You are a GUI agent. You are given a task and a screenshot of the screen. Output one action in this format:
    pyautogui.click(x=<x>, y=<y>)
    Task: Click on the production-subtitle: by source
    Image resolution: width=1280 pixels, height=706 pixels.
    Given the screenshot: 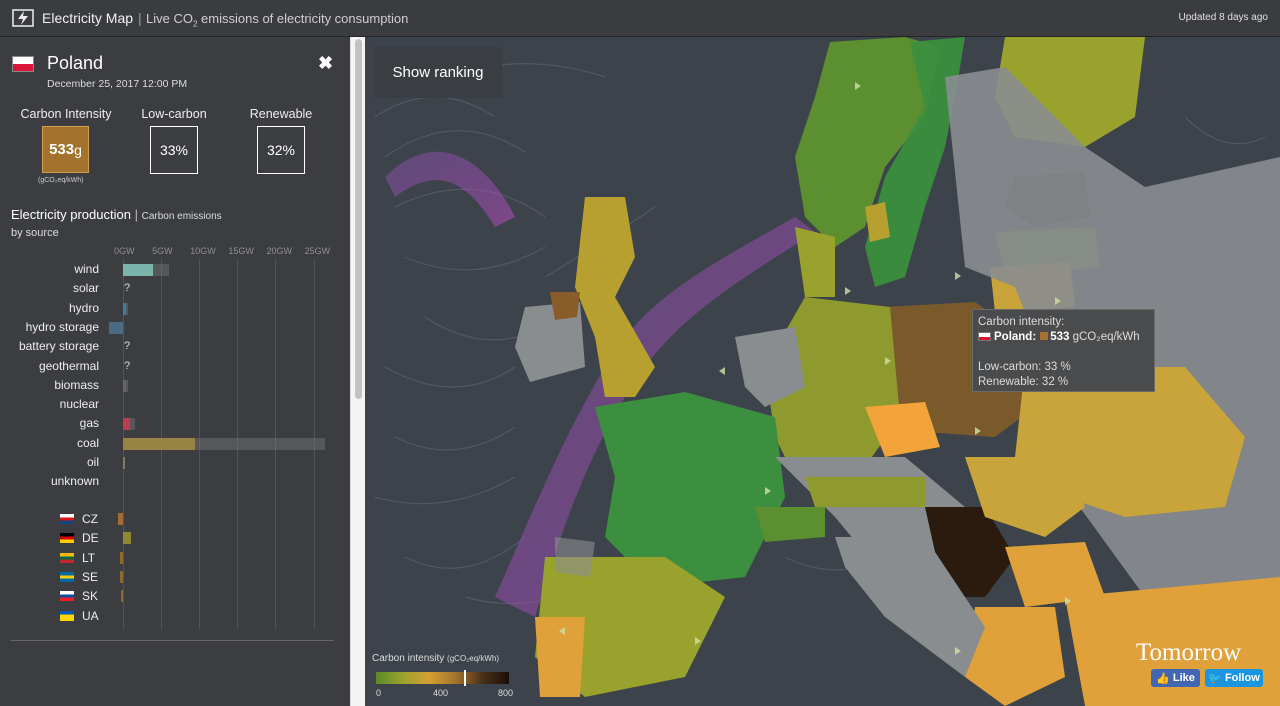 What is the action you would take?
    pyautogui.click(x=35, y=233)
    